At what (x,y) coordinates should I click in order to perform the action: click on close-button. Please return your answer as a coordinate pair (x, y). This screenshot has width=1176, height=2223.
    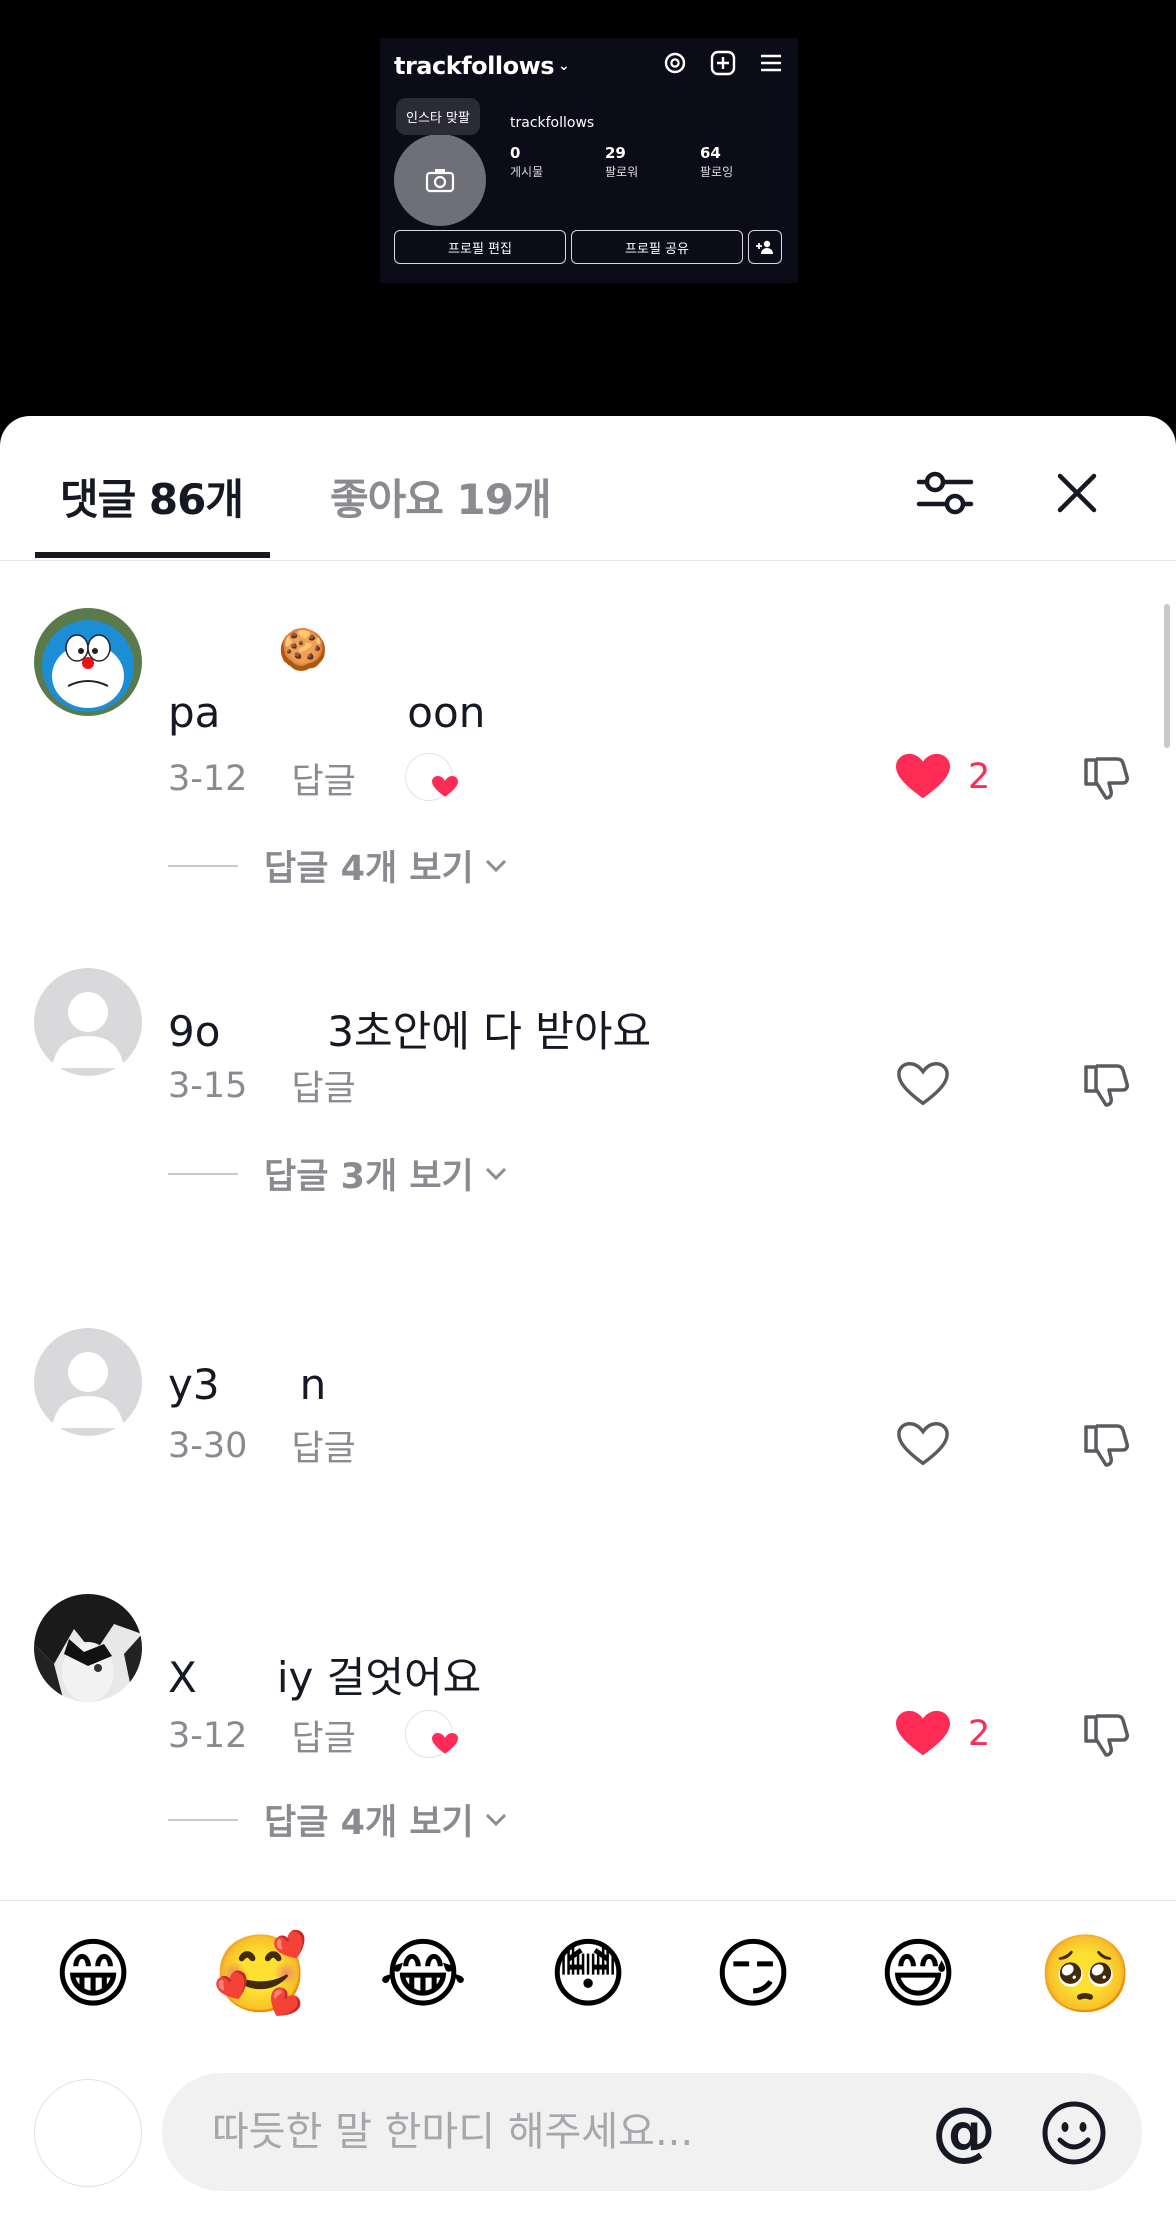
    Looking at the image, I should click on (1077, 493).